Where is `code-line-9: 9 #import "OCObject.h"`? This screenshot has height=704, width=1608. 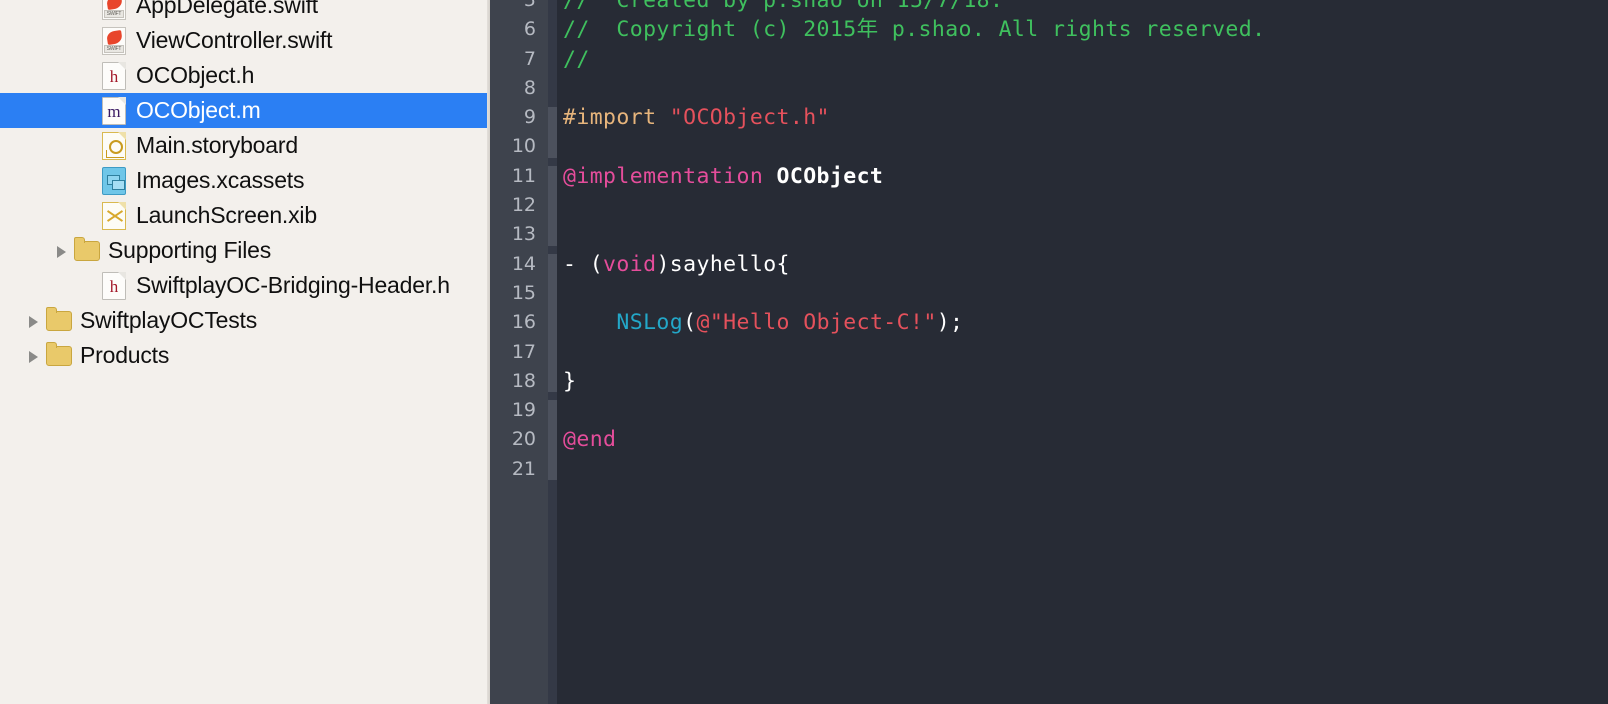 code-line-9: 9 #import "OCObject.h" is located at coordinates (1049, 117).